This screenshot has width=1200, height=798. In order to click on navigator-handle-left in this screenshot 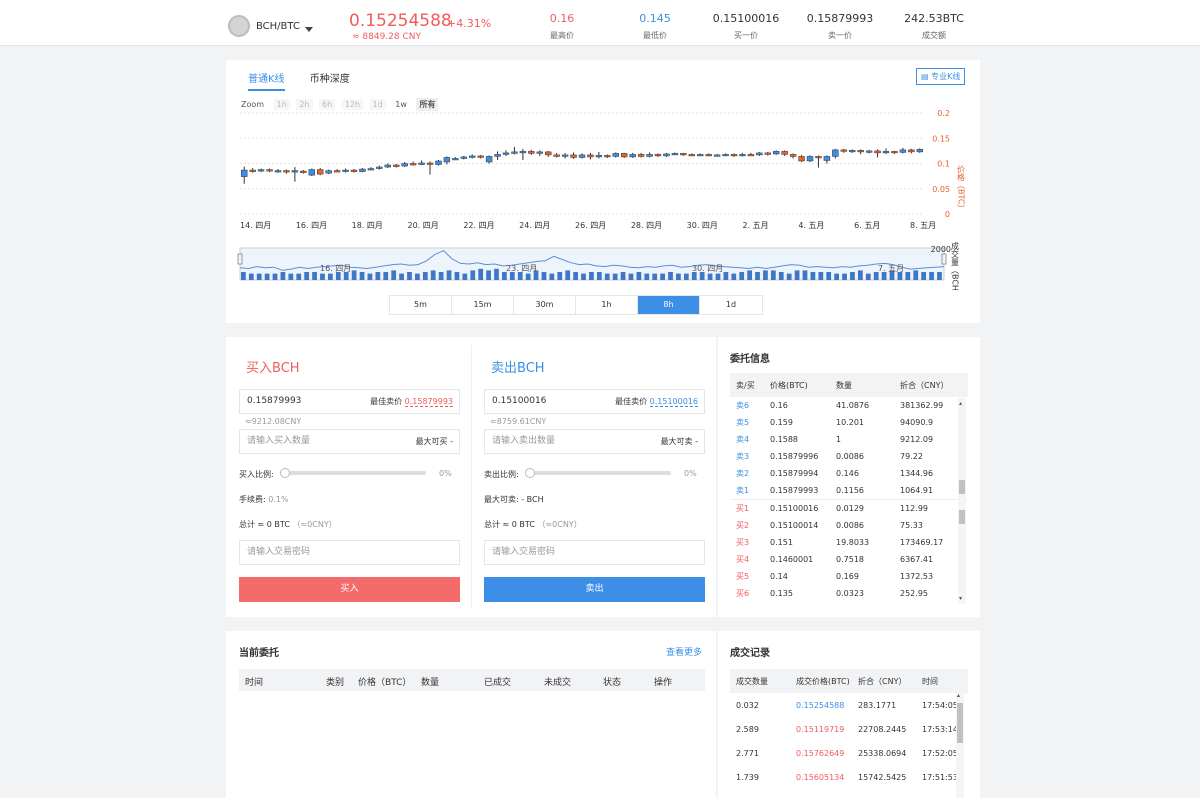, I will do `click(240, 259)`.